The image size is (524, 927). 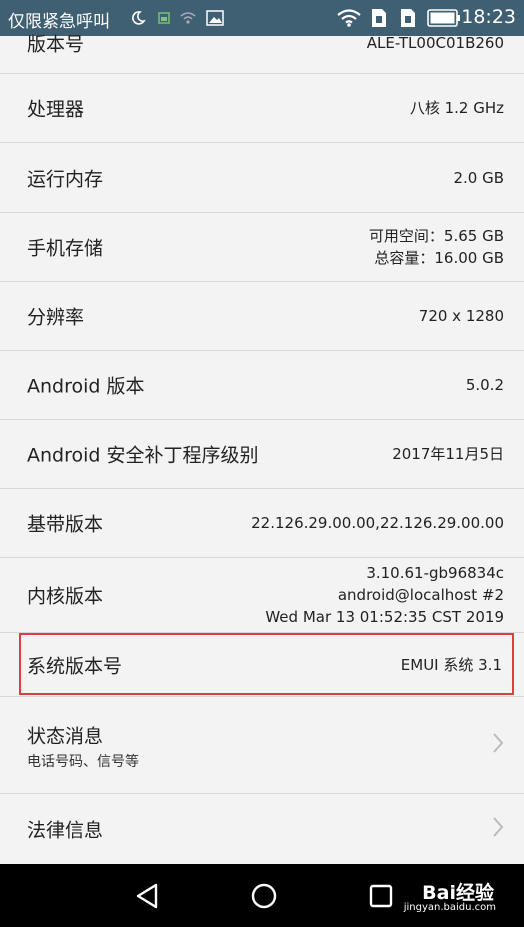 I want to click on watermark-url: jingyan.baidu.com, so click(x=449, y=907).